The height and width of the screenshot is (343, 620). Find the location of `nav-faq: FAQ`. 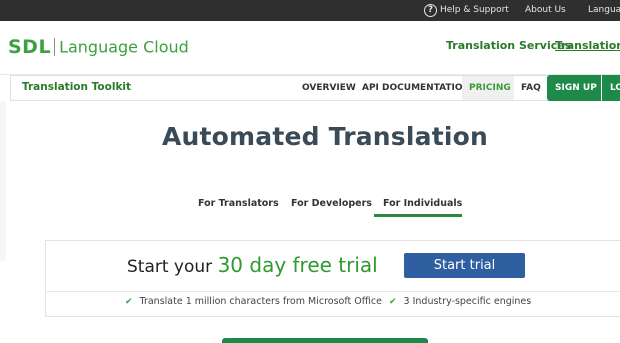

nav-faq: FAQ is located at coordinates (531, 88).